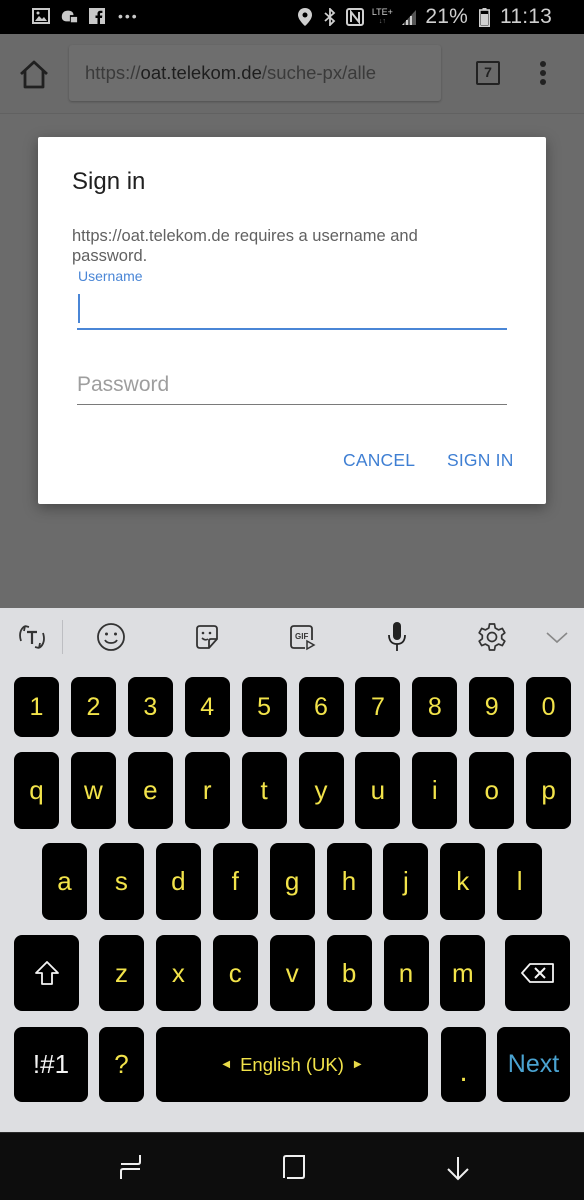 The height and width of the screenshot is (1200, 584). I want to click on shift-key, so click(46, 973).